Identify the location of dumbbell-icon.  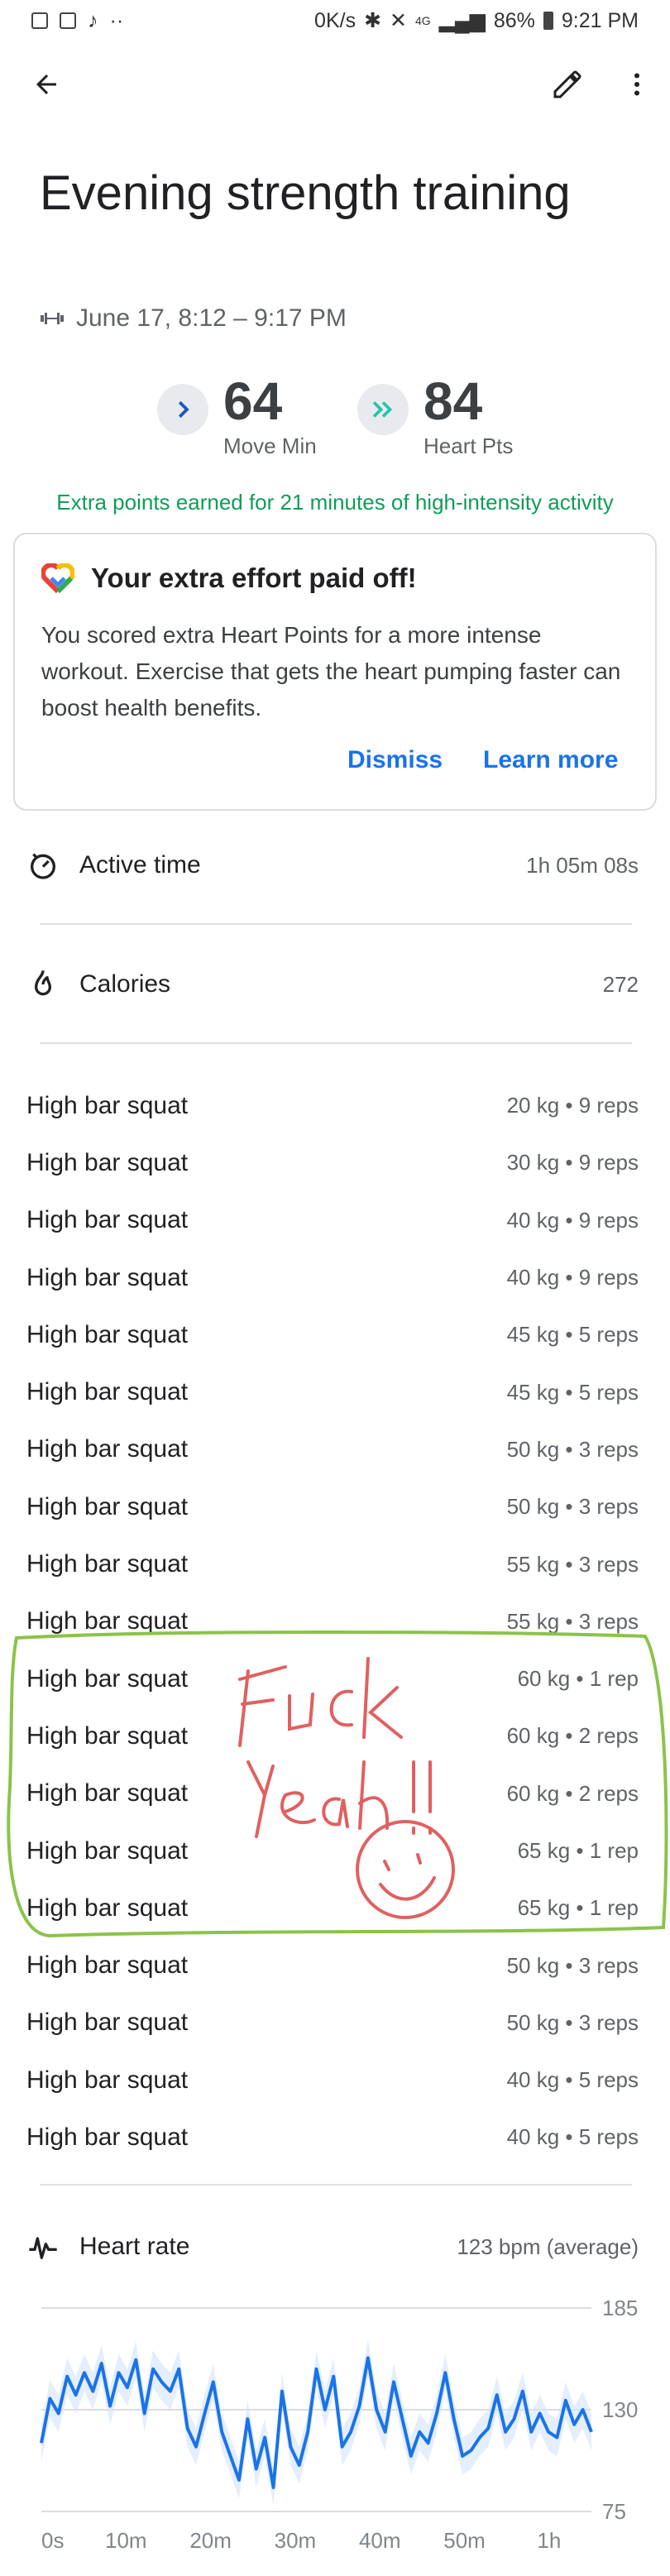
(52, 318).